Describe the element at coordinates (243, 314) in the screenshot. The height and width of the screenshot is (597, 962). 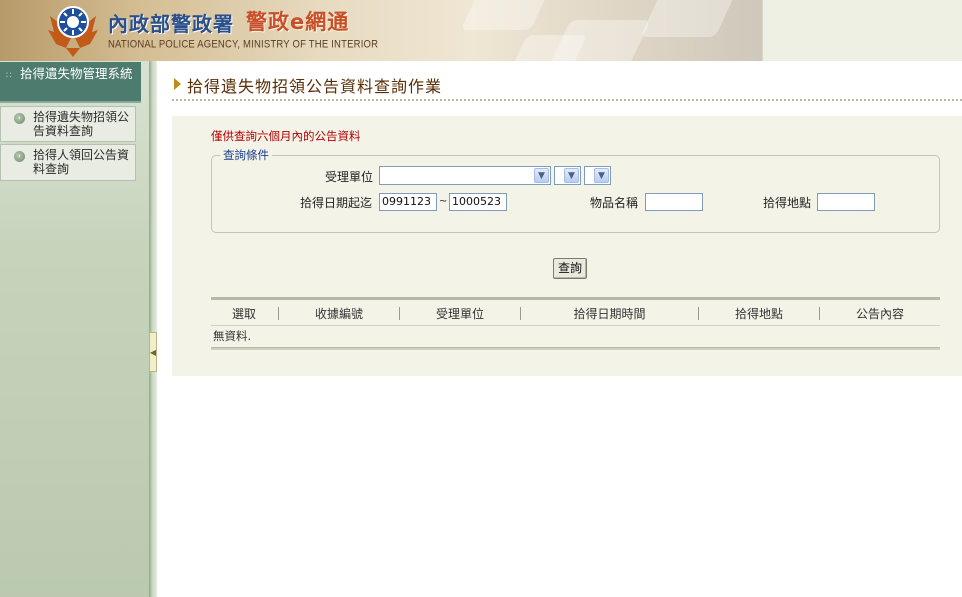
I see `column-header-select: 選取` at that location.